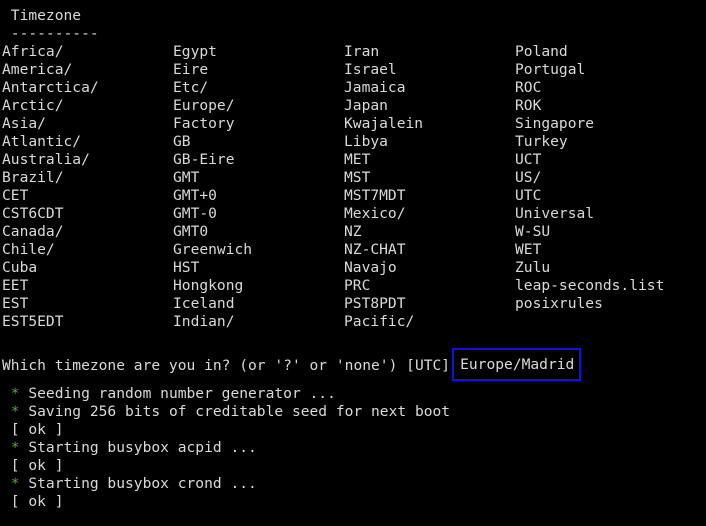 The height and width of the screenshot is (526, 706). Describe the element at coordinates (366, 141) in the screenshot. I see `timezone-entry: Libya` at that location.